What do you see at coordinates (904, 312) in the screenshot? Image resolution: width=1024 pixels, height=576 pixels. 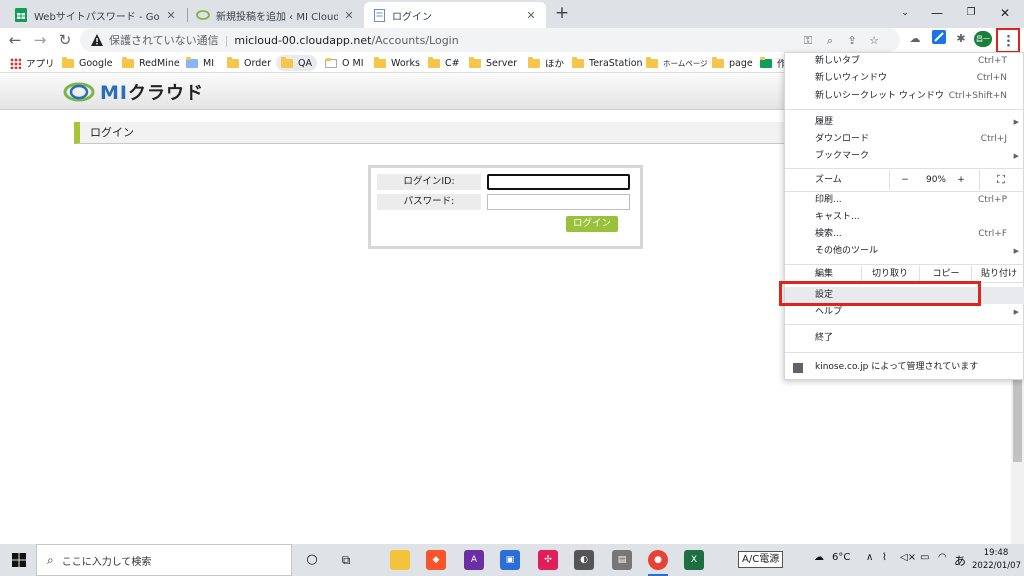 I see `menu-help: ヘルプ ▶` at bounding box center [904, 312].